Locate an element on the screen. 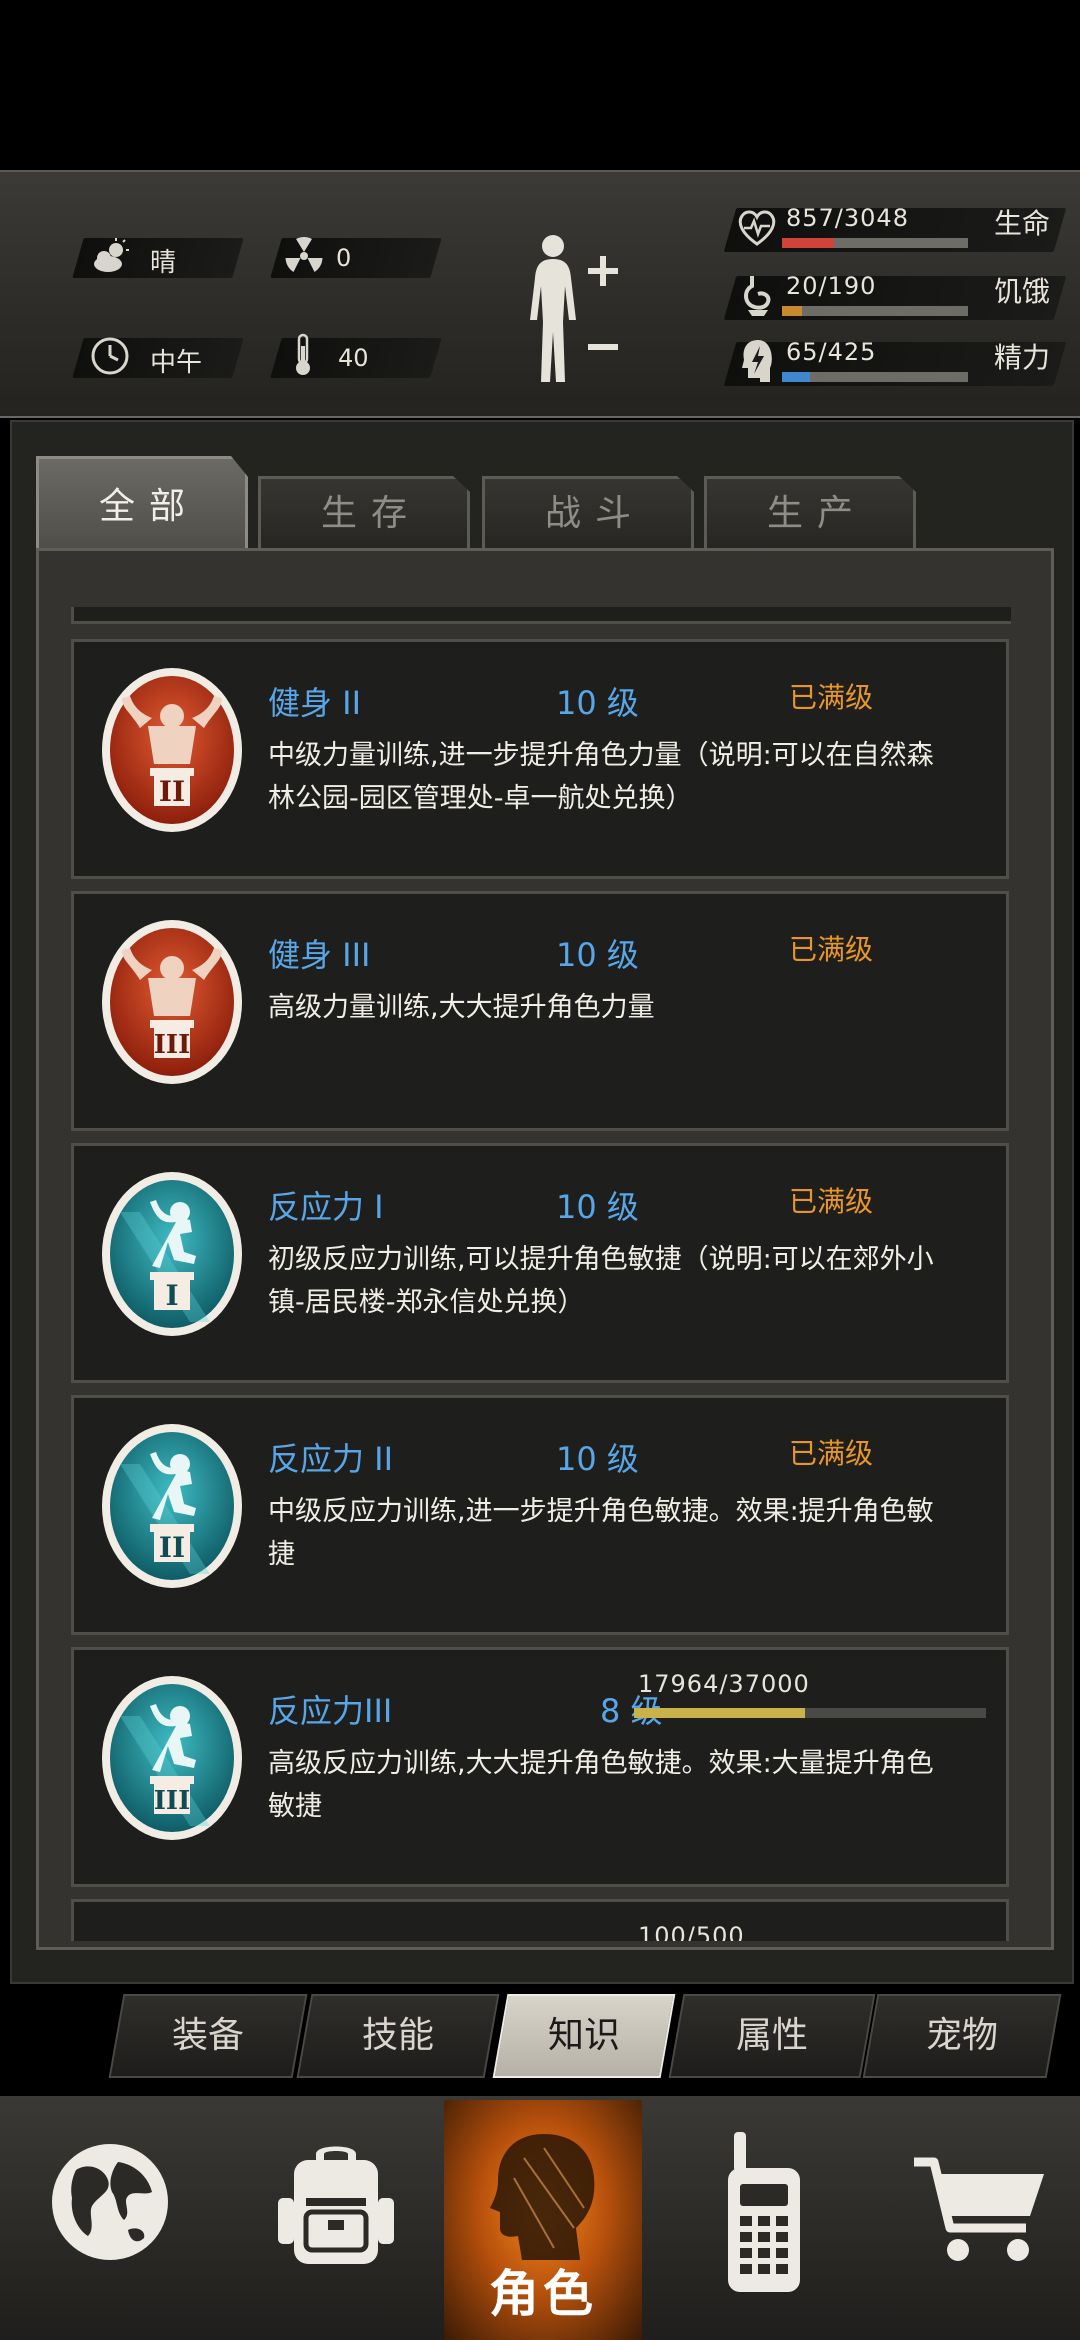 This screenshot has height=2340, width=1080. subtab-equipment-label: 装备 is located at coordinates (207, 2035).